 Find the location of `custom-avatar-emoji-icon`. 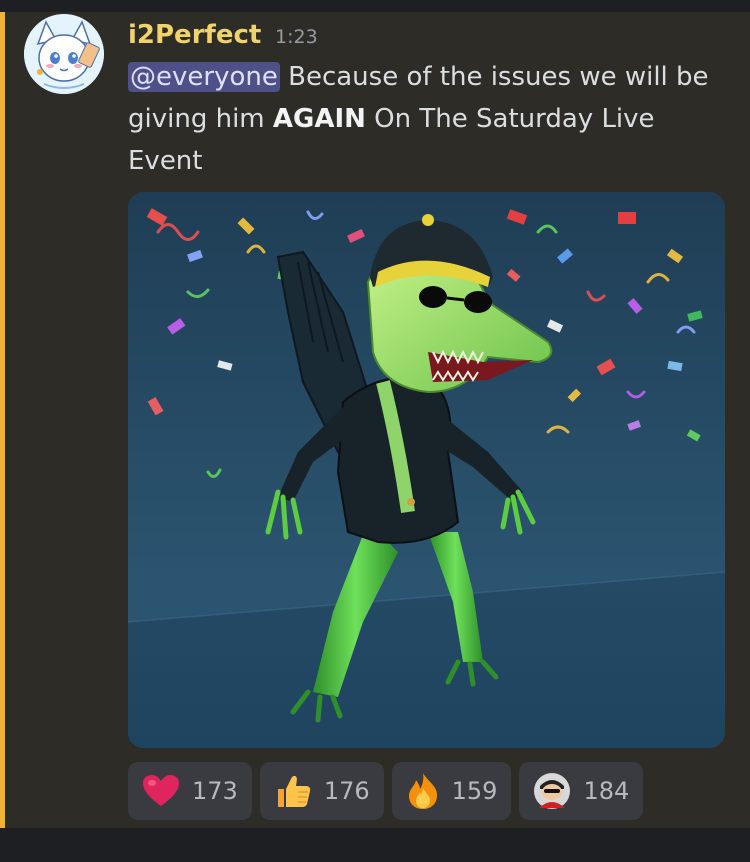

custom-avatar-emoji-icon is located at coordinates (552, 791).